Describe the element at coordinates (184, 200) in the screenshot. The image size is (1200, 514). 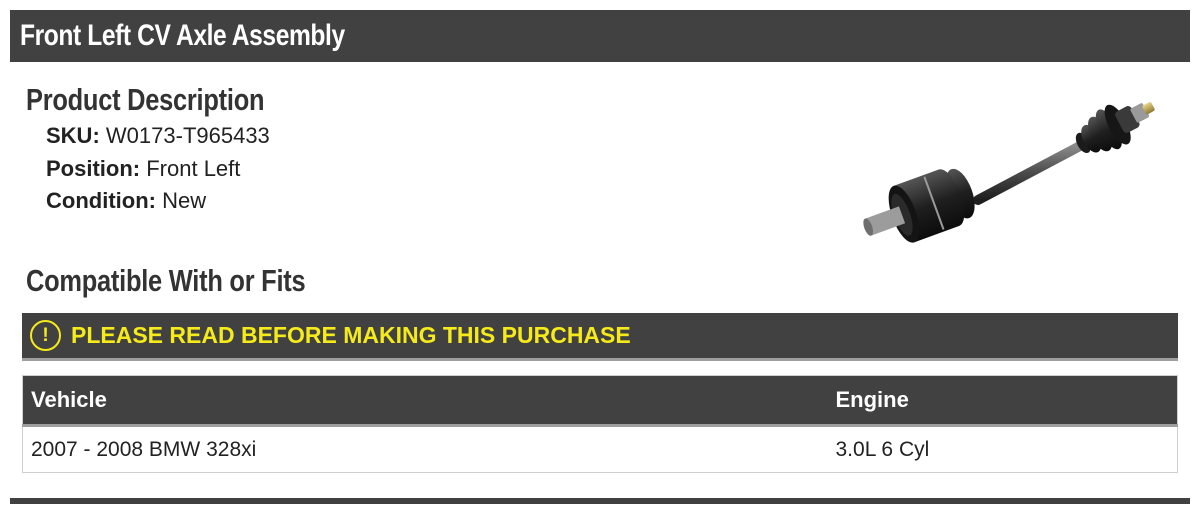
I see `spec-value: New` at that location.